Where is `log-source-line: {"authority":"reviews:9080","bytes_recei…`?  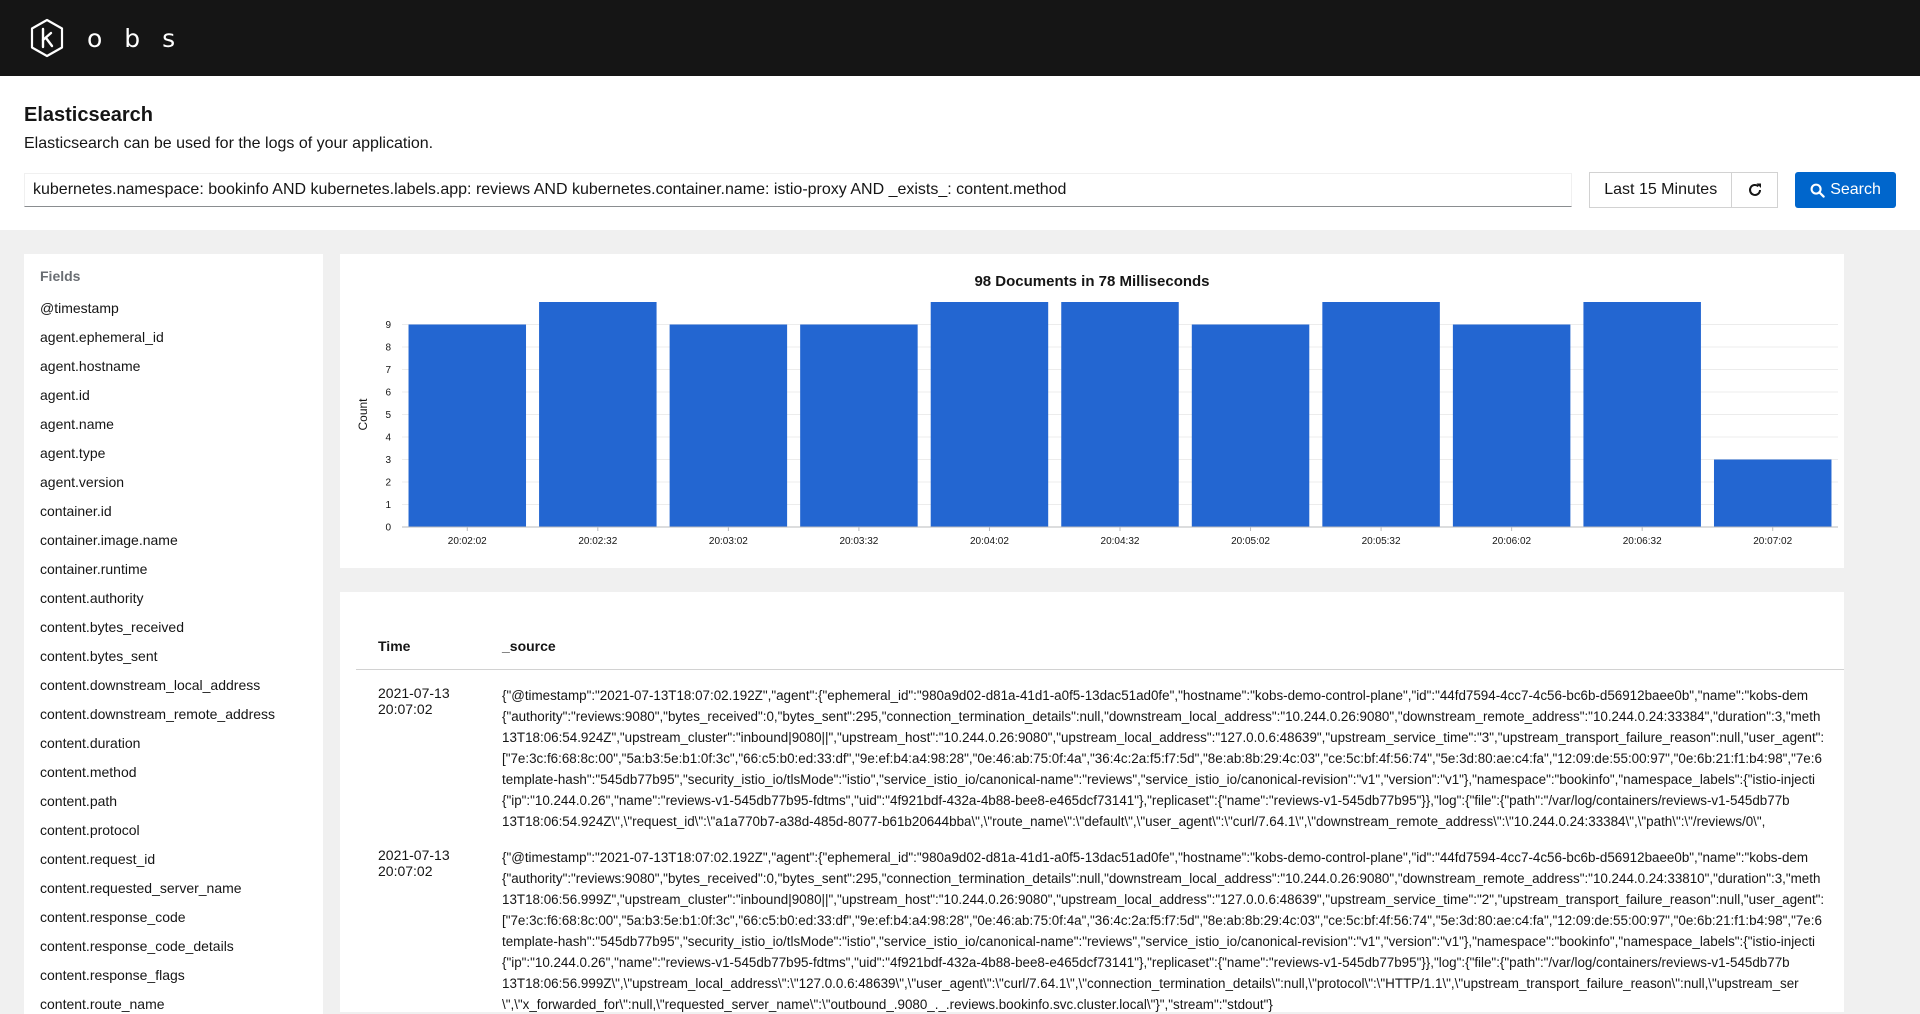 log-source-line: {"authority":"reviews:9080","bytes_recei… is located at coordinates (1173, 716).